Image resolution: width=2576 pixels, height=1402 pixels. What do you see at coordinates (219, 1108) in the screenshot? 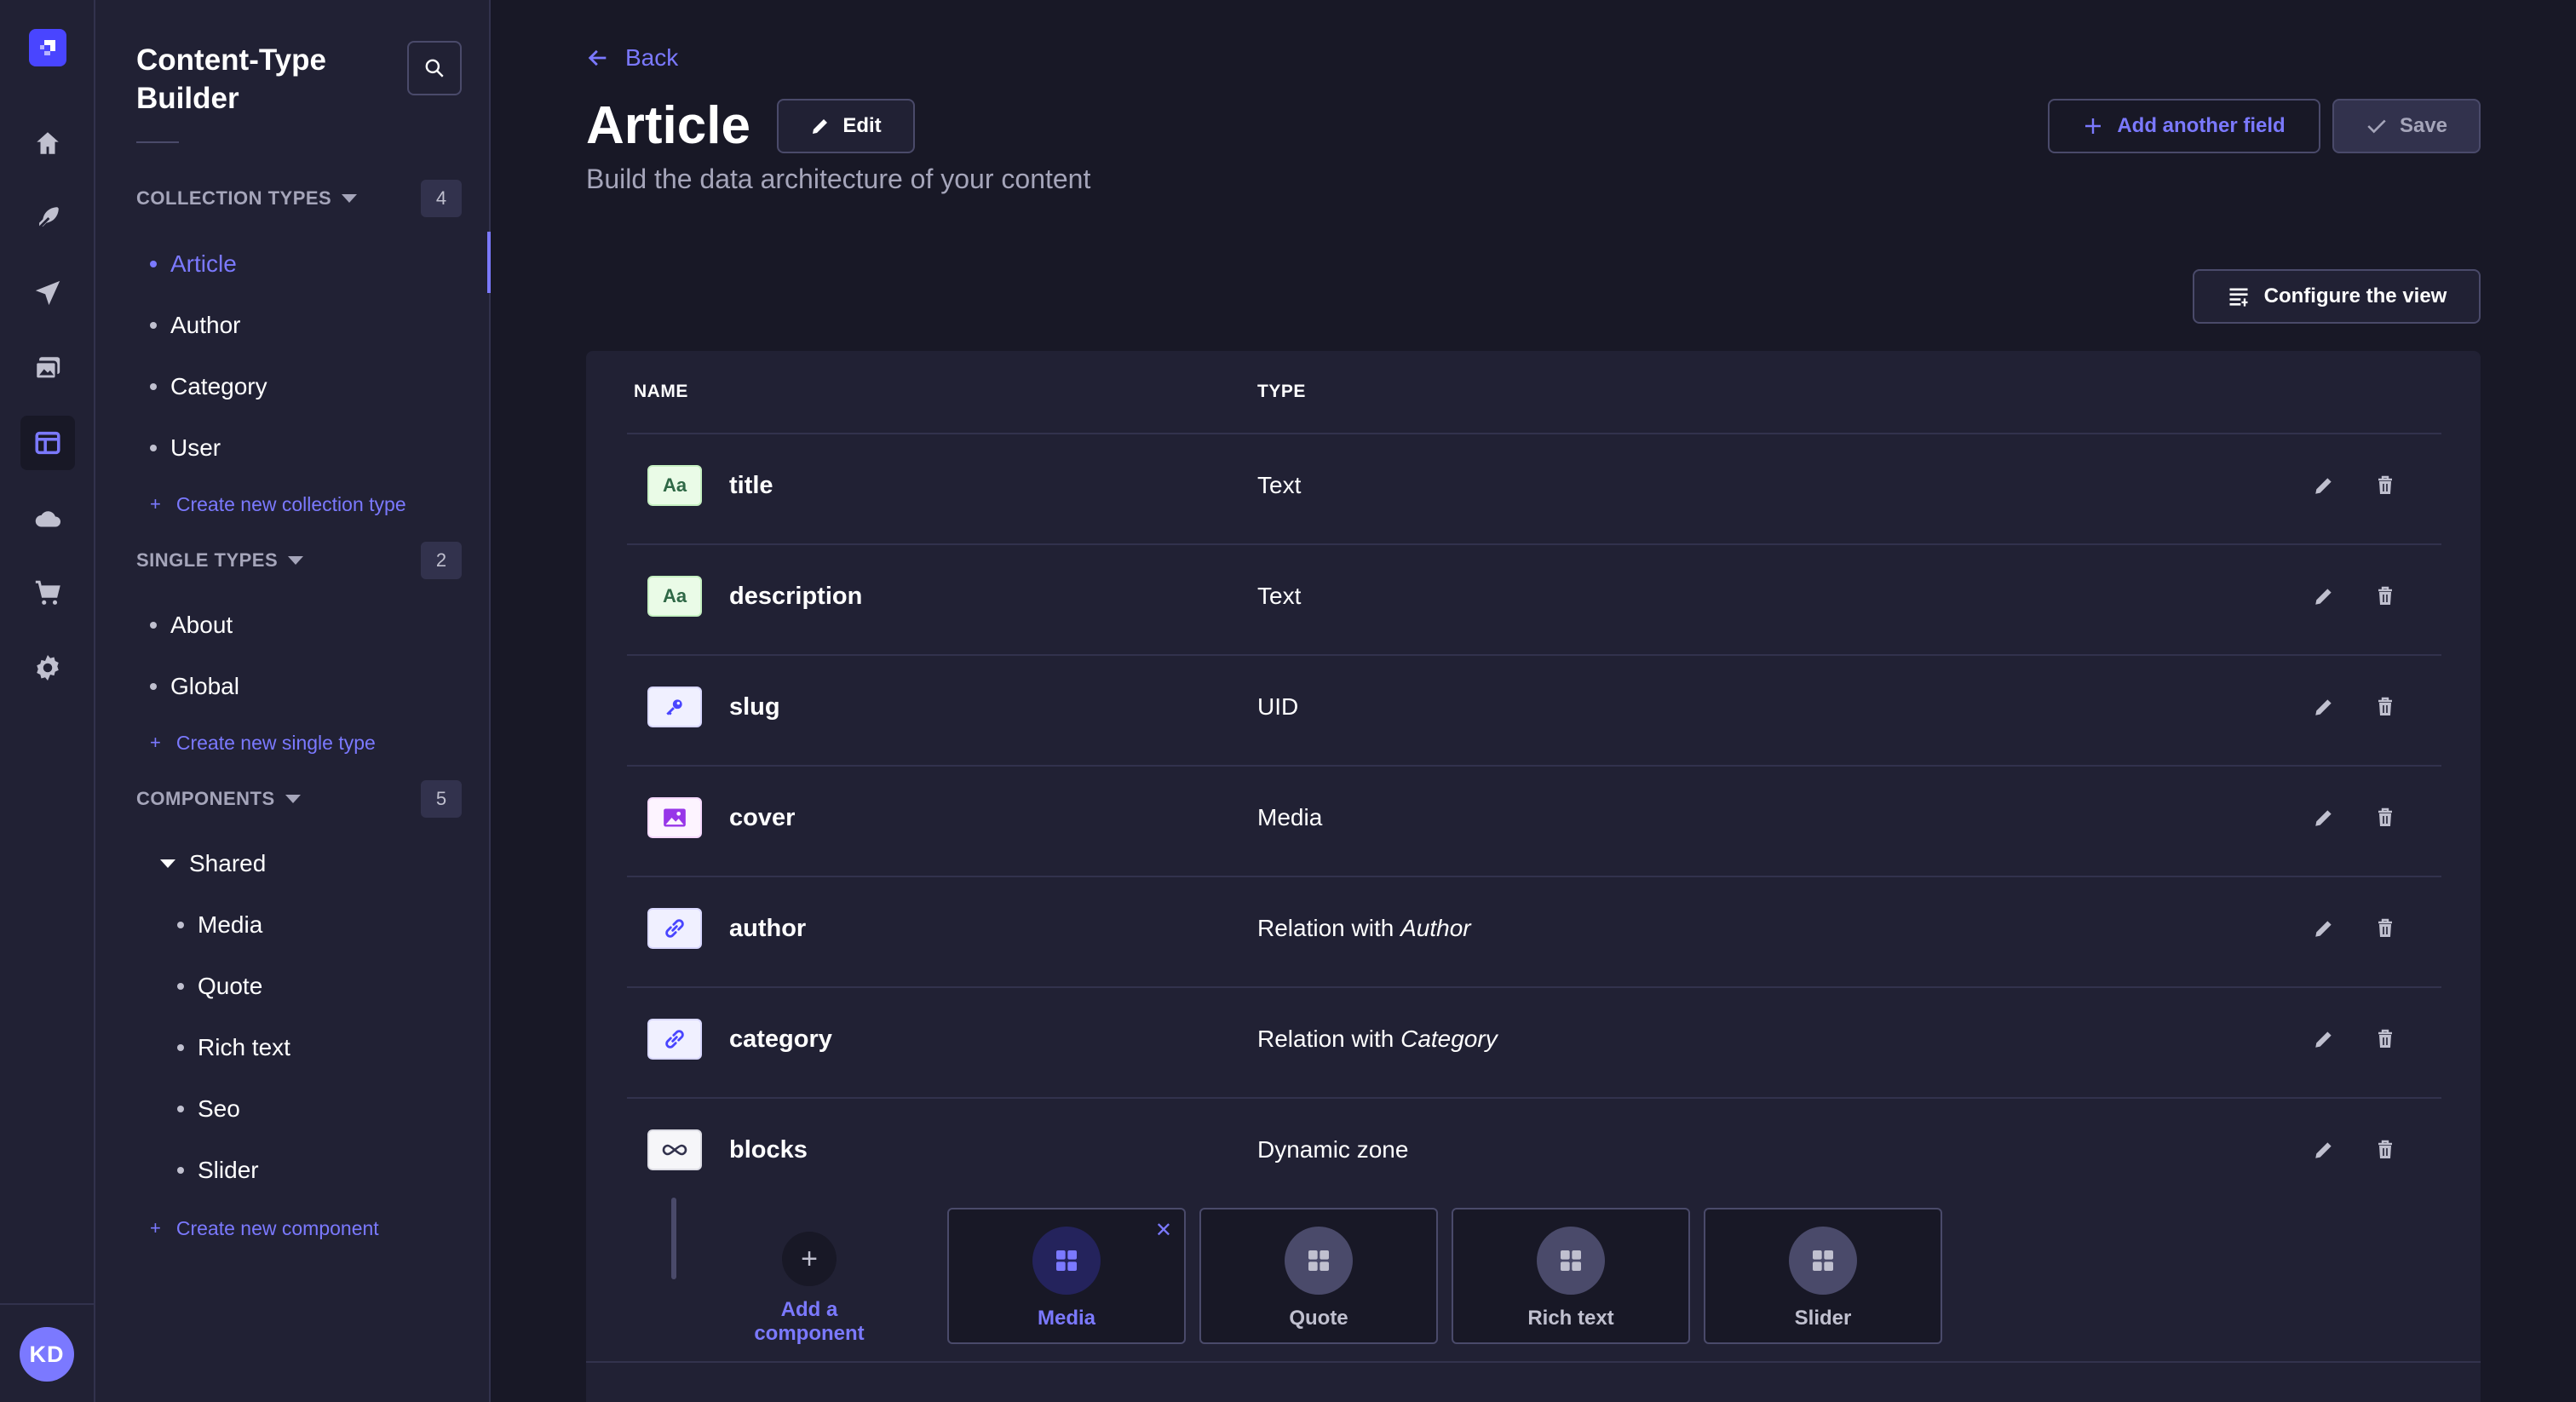
I see `nav-item-label: Seo` at bounding box center [219, 1108].